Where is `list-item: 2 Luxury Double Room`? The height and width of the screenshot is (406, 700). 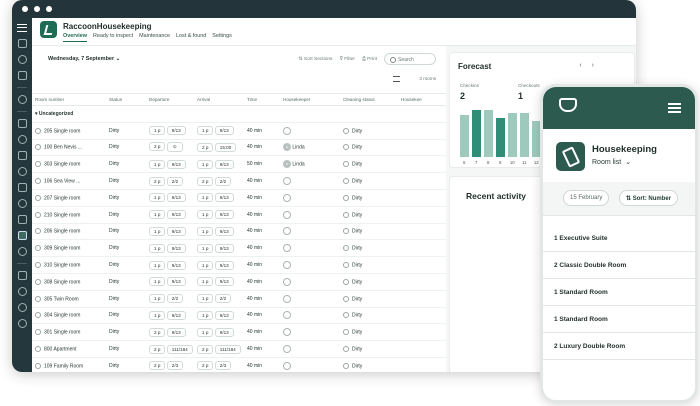 list-item: 2 Luxury Double Room is located at coordinates (619, 347).